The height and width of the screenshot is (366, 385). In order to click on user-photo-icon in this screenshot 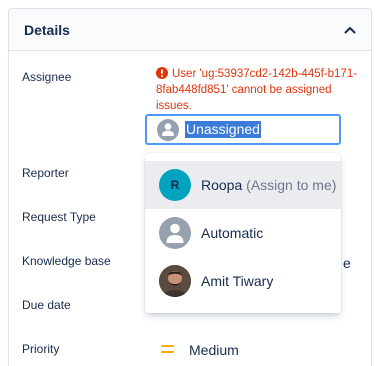, I will do `click(175, 281)`.